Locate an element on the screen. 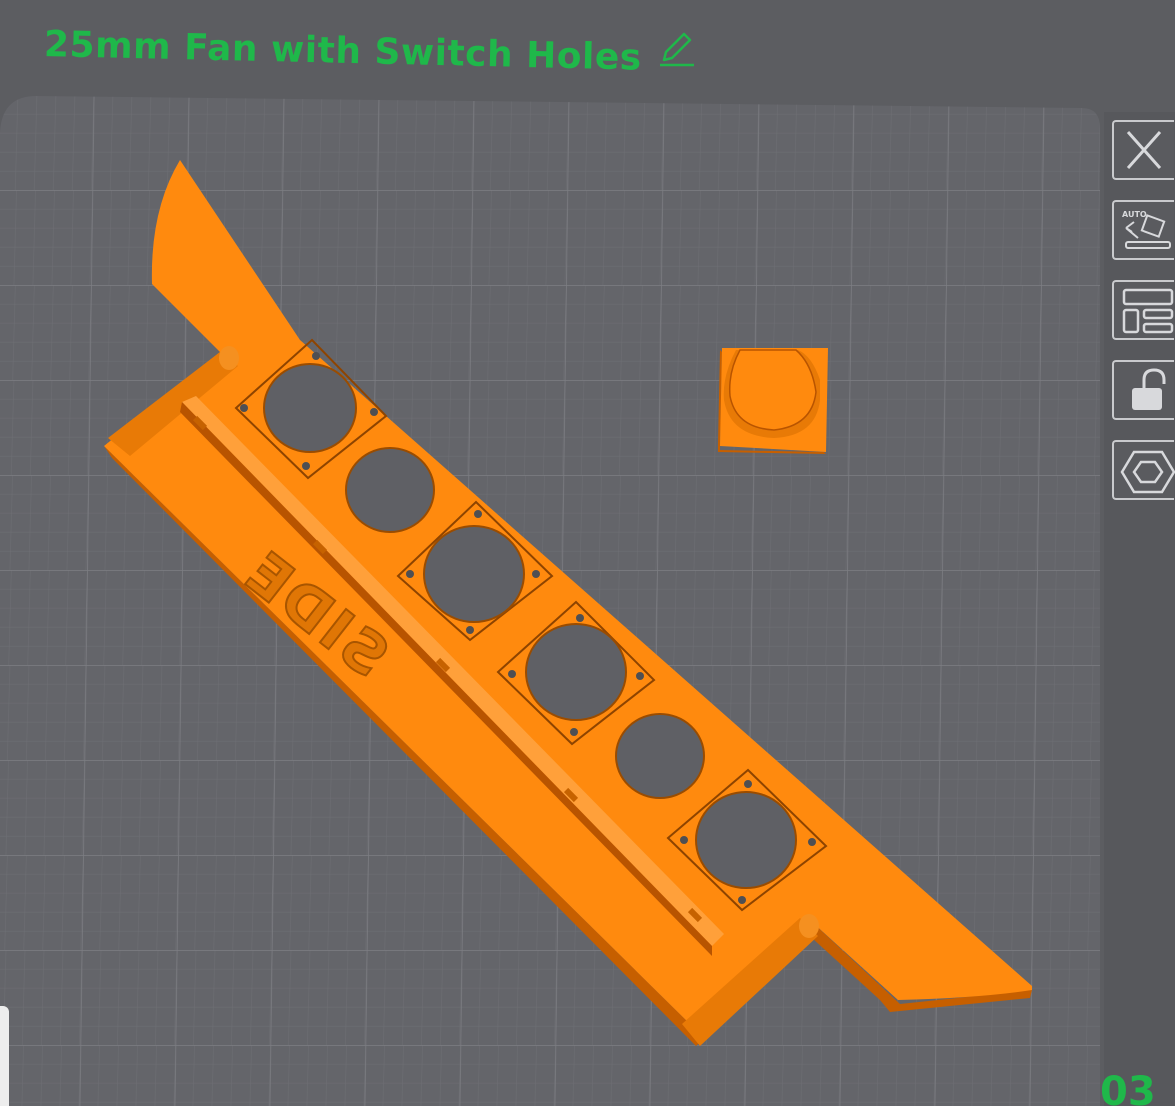  pencil-icon is located at coordinates (676, 48).